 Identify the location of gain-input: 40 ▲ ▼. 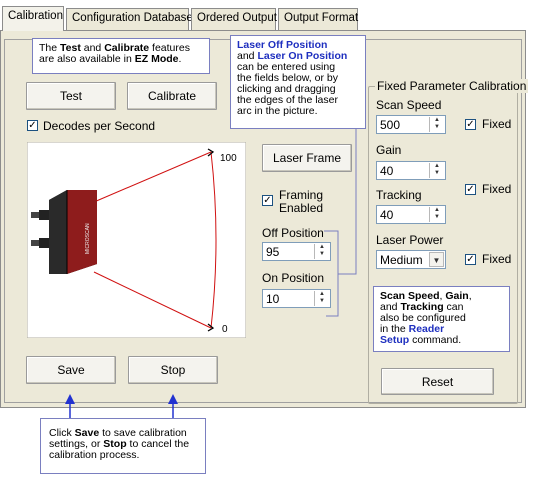
(411, 170).